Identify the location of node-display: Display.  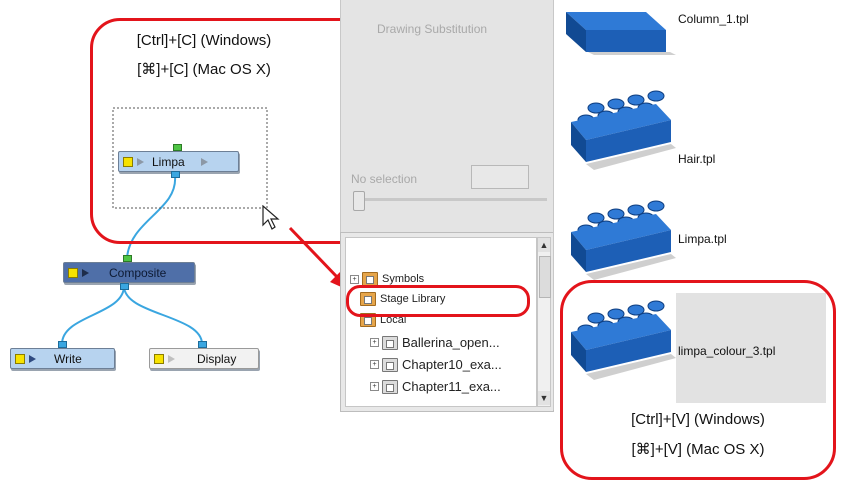
(204, 358).